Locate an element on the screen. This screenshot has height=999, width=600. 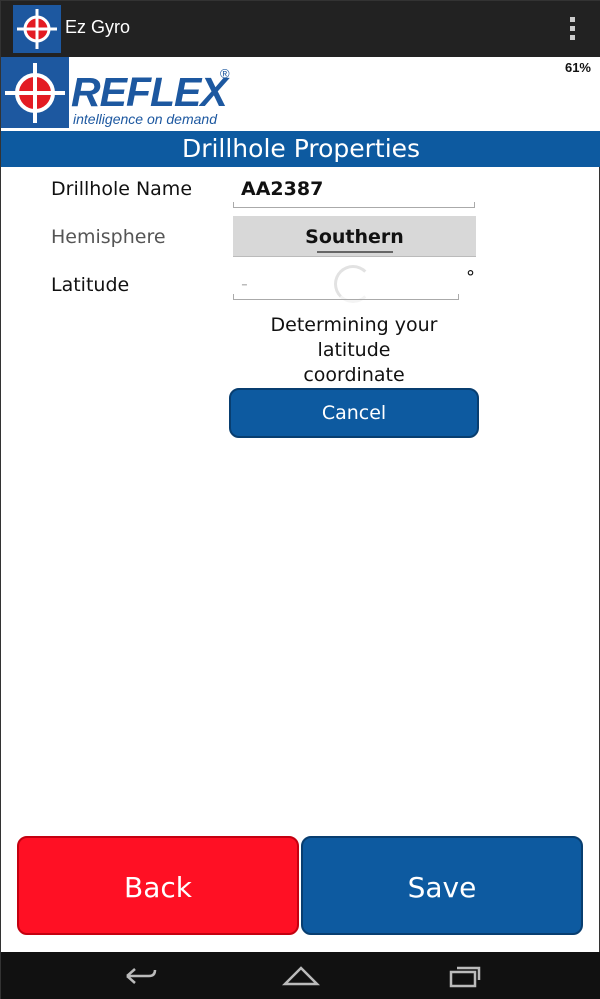
location-status: Determining your latitude coordinate is located at coordinates (354, 350).